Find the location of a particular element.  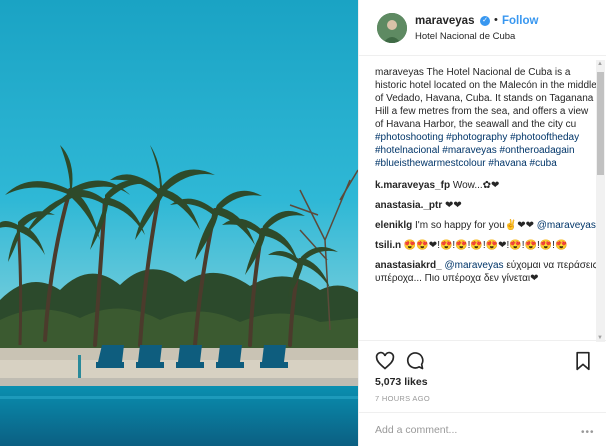

heart-icon is located at coordinates (385, 361).